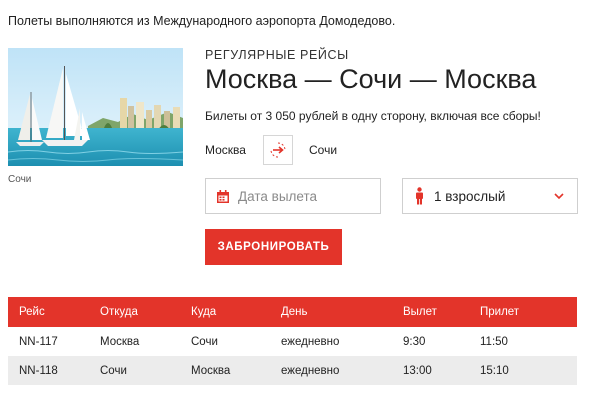  I want to click on departure-time-cell: 13:00, so click(441, 370).